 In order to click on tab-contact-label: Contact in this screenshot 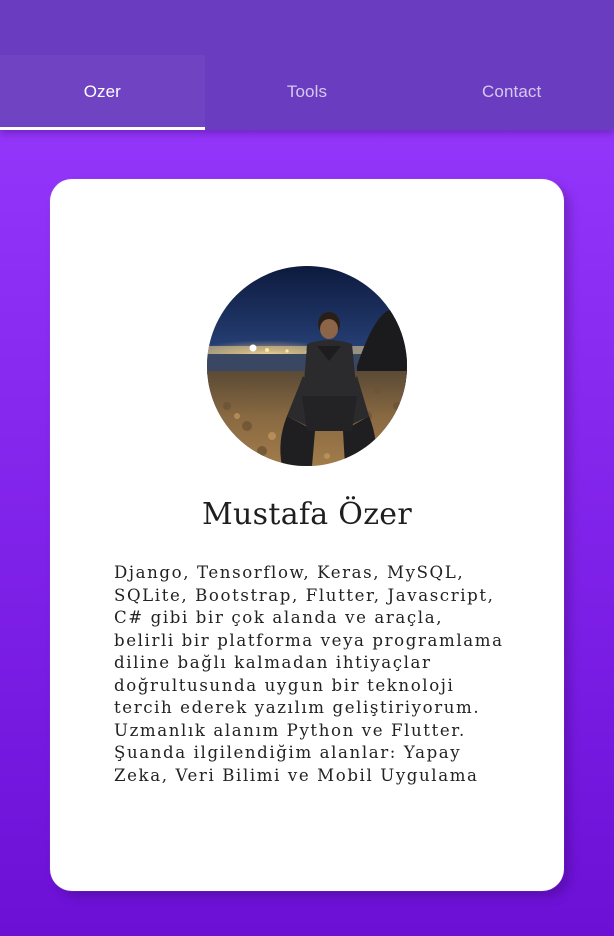, I will do `click(512, 91)`.